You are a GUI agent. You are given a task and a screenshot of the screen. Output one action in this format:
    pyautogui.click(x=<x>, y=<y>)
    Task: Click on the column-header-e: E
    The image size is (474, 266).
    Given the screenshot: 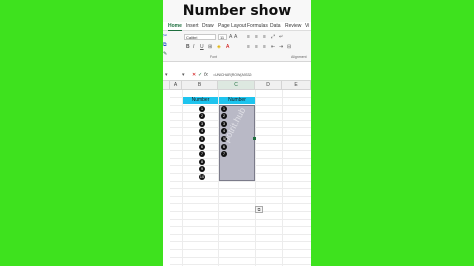 What is the action you would take?
    pyautogui.click(x=296, y=85)
    